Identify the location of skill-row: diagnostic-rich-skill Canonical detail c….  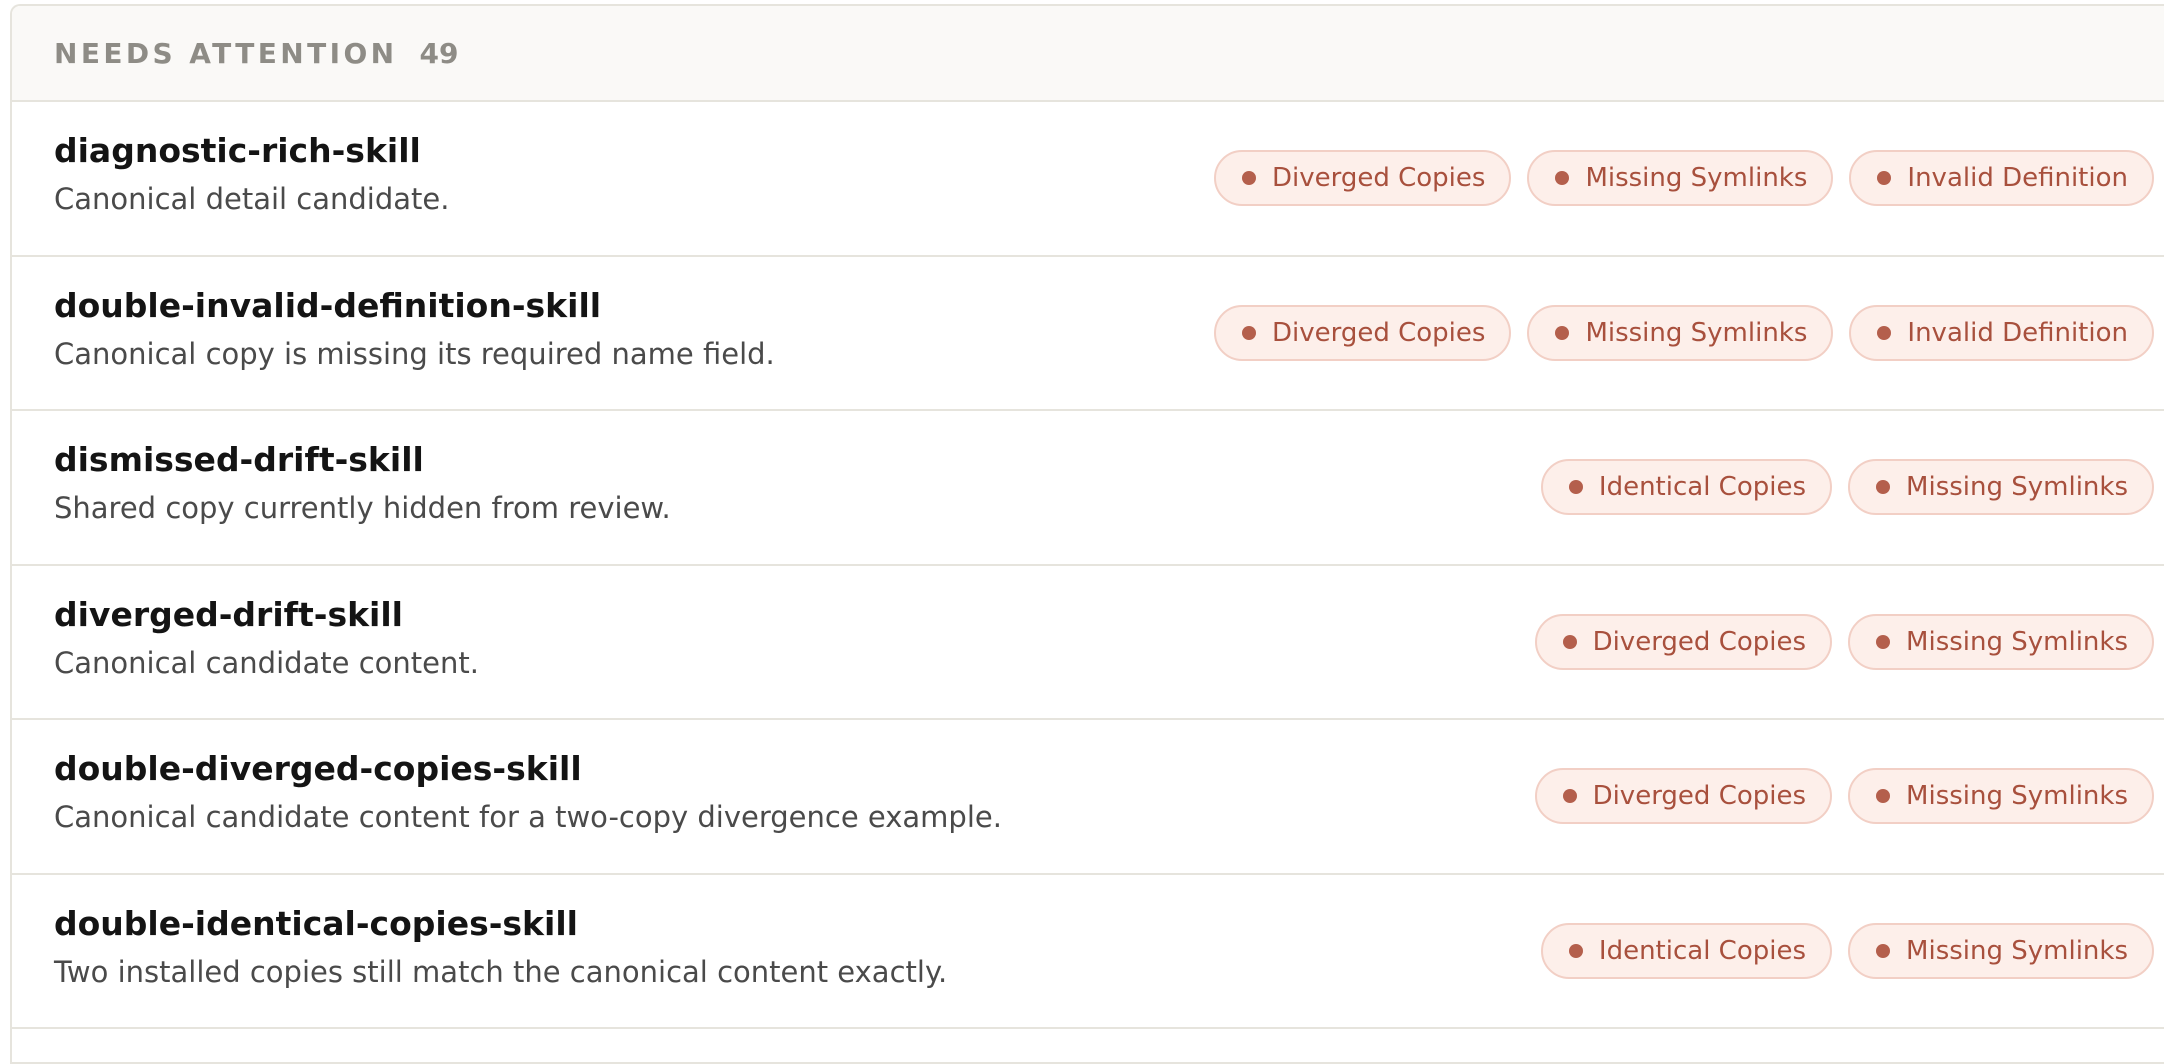
(1088, 179).